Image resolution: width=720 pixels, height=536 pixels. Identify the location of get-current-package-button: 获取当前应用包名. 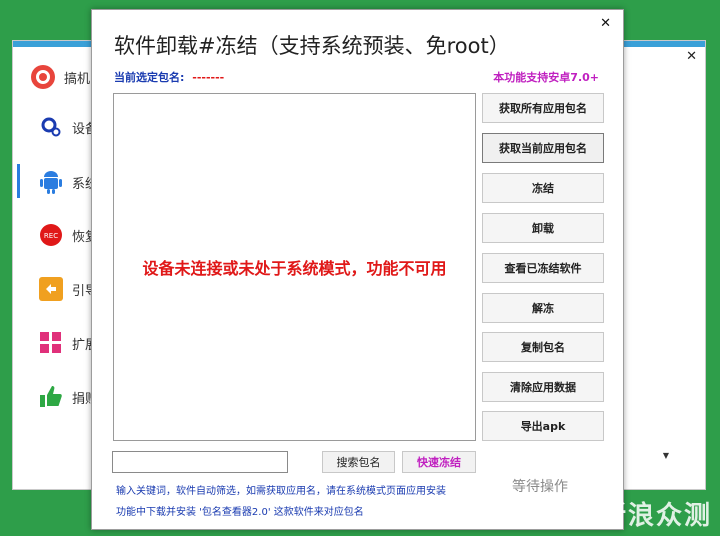
(543, 148).